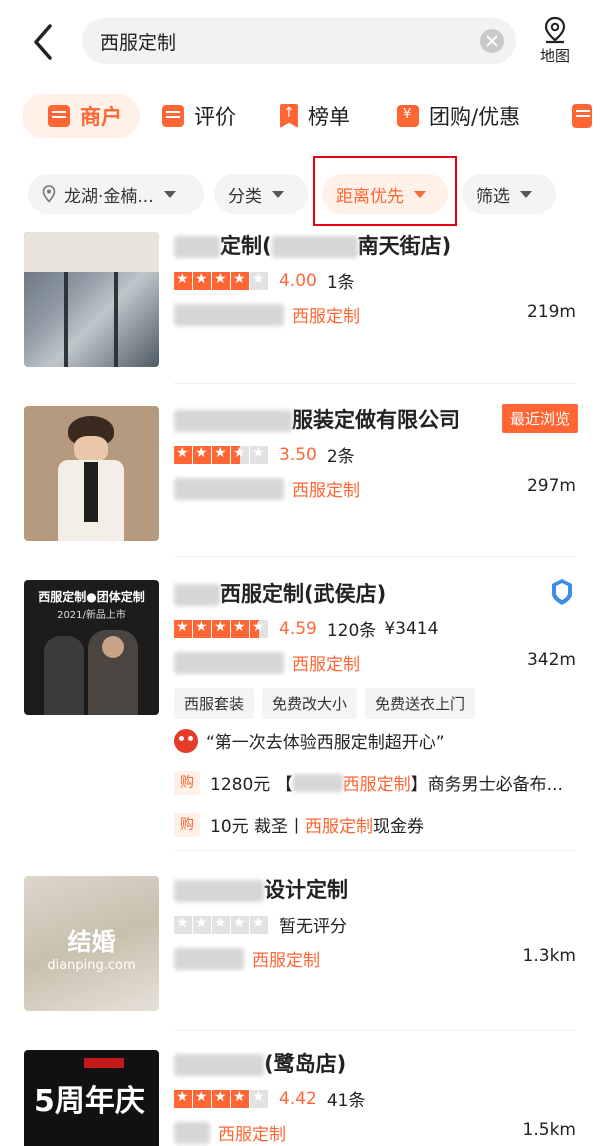  Describe the element at coordinates (555, 30) in the screenshot. I see `map-pin-icon` at that location.